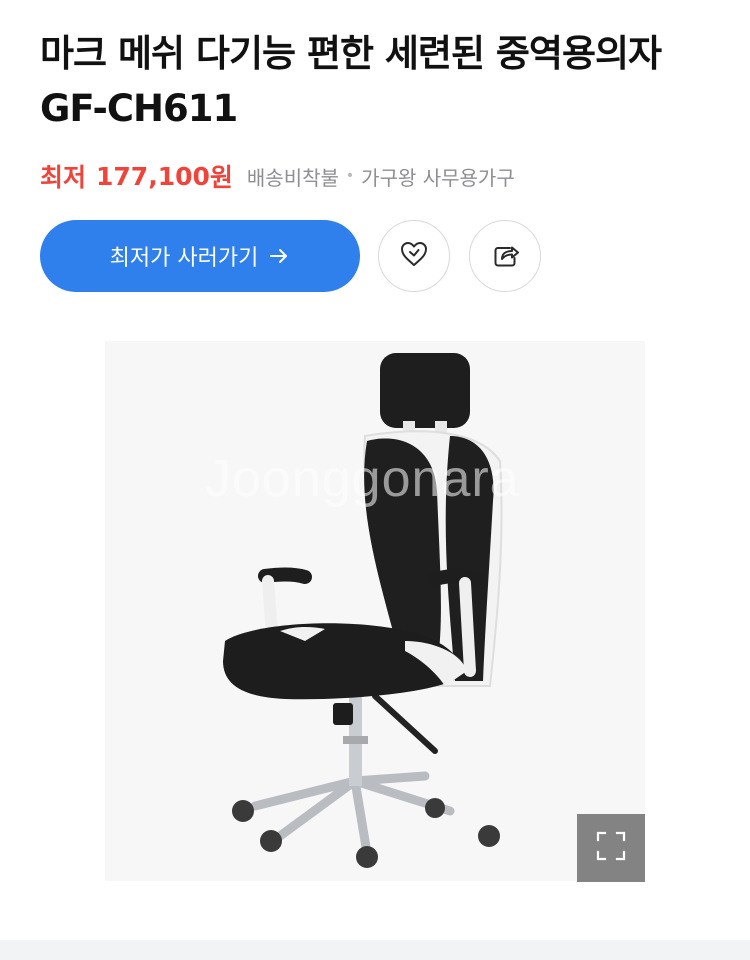 The width and height of the screenshot is (750, 960). What do you see at coordinates (184, 258) in the screenshot?
I see `buy-button-label: 최저가 사러가기` at bounding box center [184, 258].